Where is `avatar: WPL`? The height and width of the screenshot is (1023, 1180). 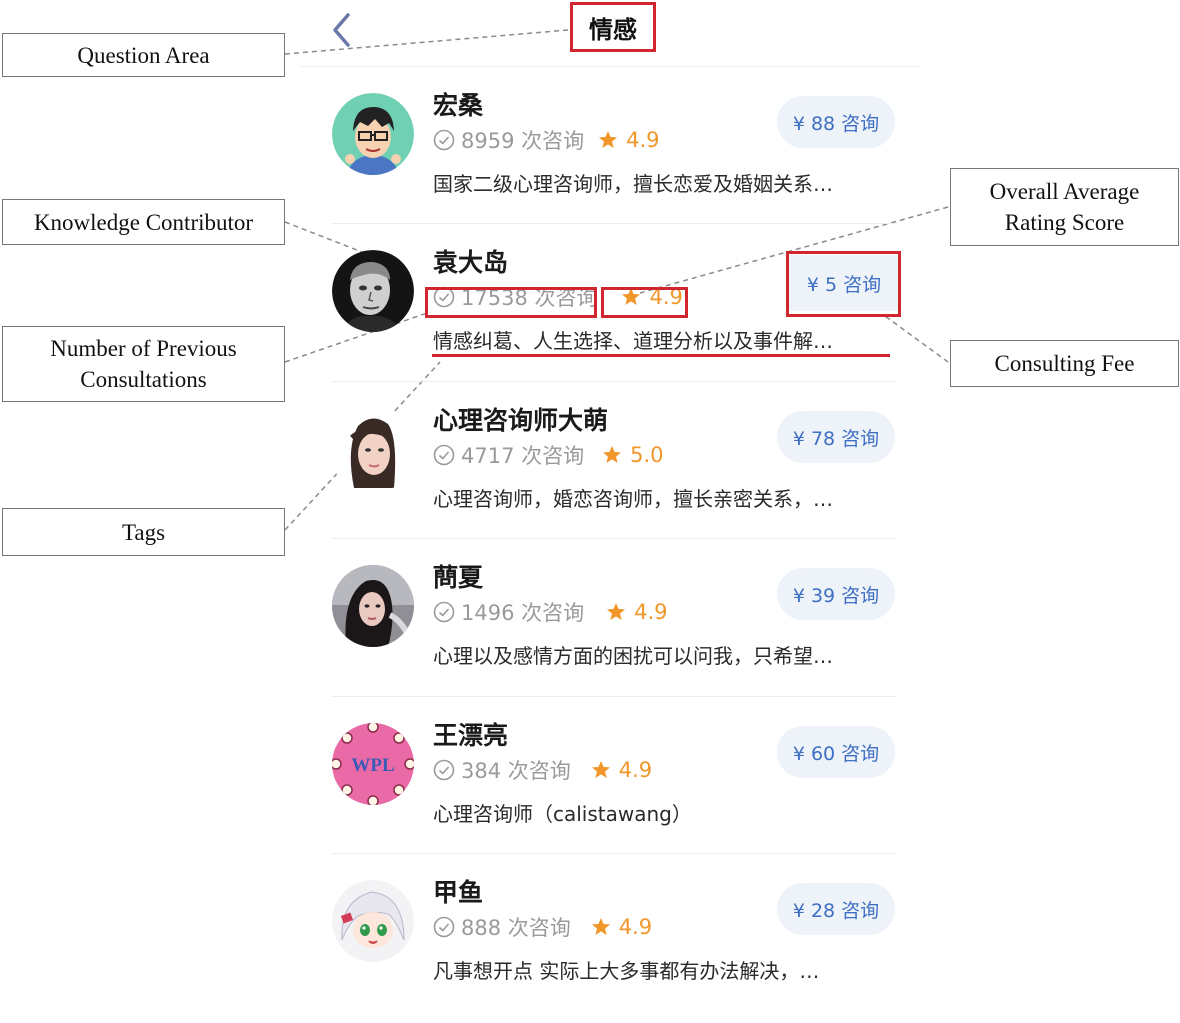 avatar: WPL is located at coordinates (373, 764).